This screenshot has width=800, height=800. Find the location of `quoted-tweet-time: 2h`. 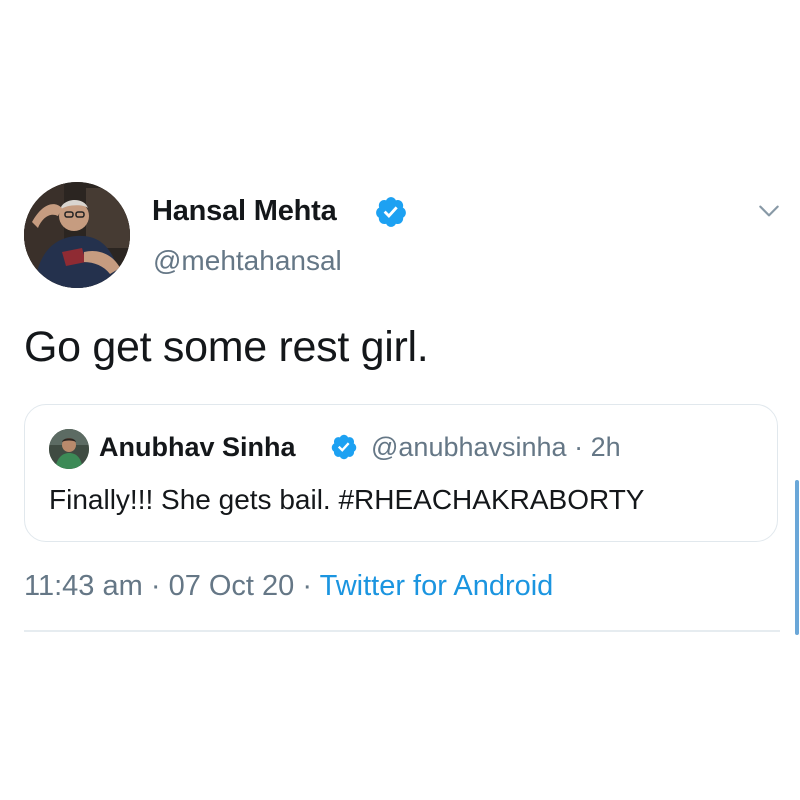

quoted-tweet-time: 2h is located at coordinates (606, 447).